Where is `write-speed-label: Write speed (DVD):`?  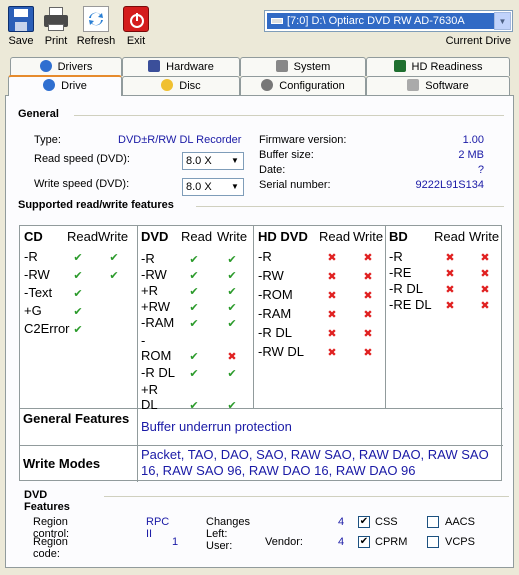 write-speed-label: Write speed (DVD): is located at coordinates (82, 184).